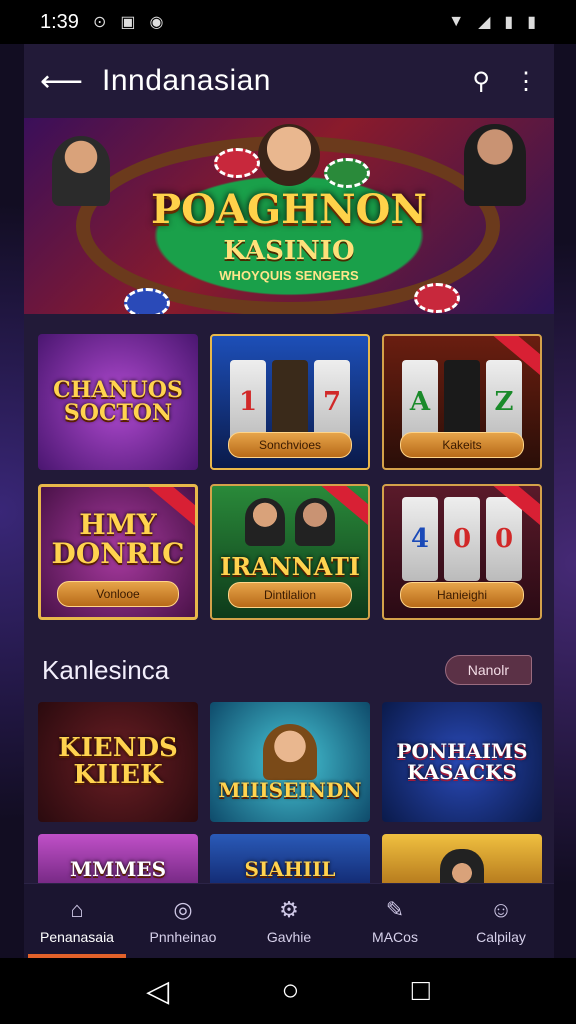  I want to click on game-title: PONHAIMS KASACKS, so click(462, 761).